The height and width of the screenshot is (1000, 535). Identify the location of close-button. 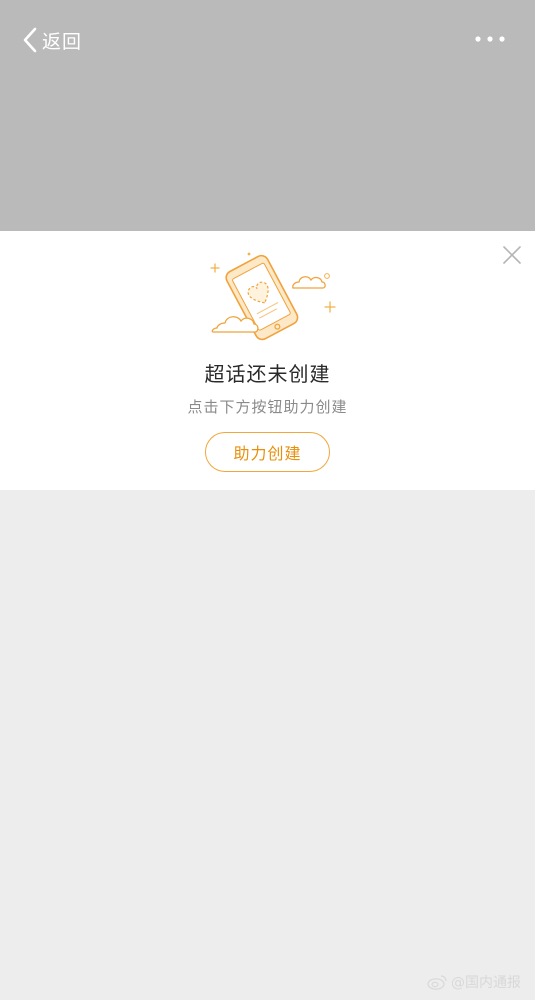
(512, 255).